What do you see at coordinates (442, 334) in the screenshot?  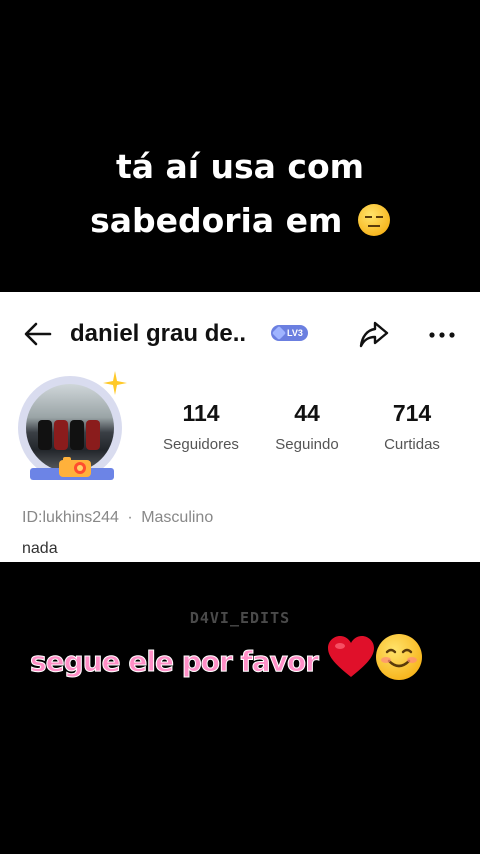 I see `more-icon` at bounding box center [442, 334].